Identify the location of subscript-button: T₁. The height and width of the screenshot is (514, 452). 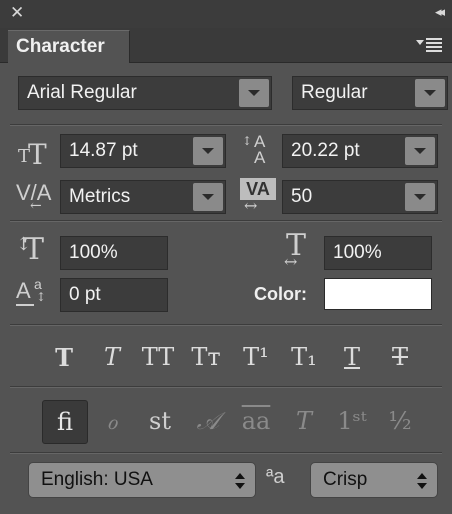
(304, 357).